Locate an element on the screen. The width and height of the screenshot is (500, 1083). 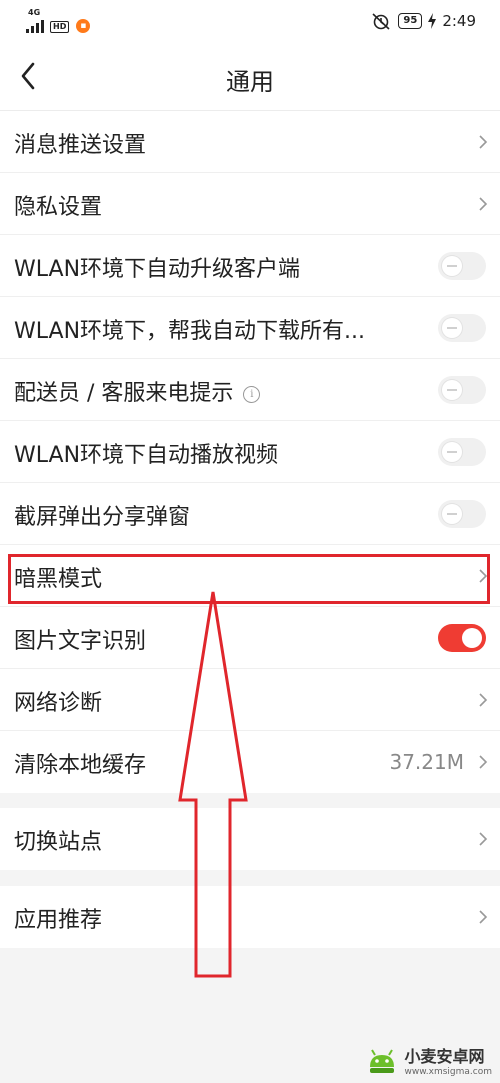
app-notification-icon: ▪ is located at coordinates (83, 26).